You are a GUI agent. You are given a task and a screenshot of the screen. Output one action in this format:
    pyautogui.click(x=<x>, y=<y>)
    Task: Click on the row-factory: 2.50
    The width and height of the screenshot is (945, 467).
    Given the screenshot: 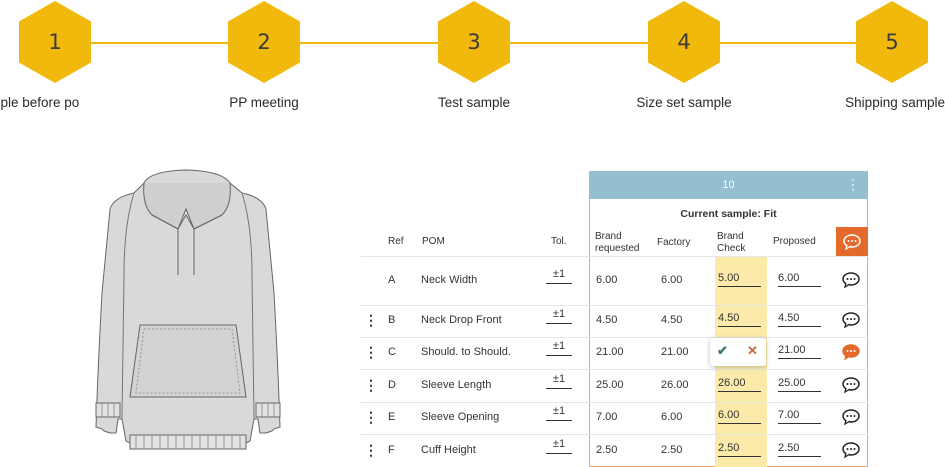 What is the action you would take?
    pyautogui.click(x=672, y=449)
    